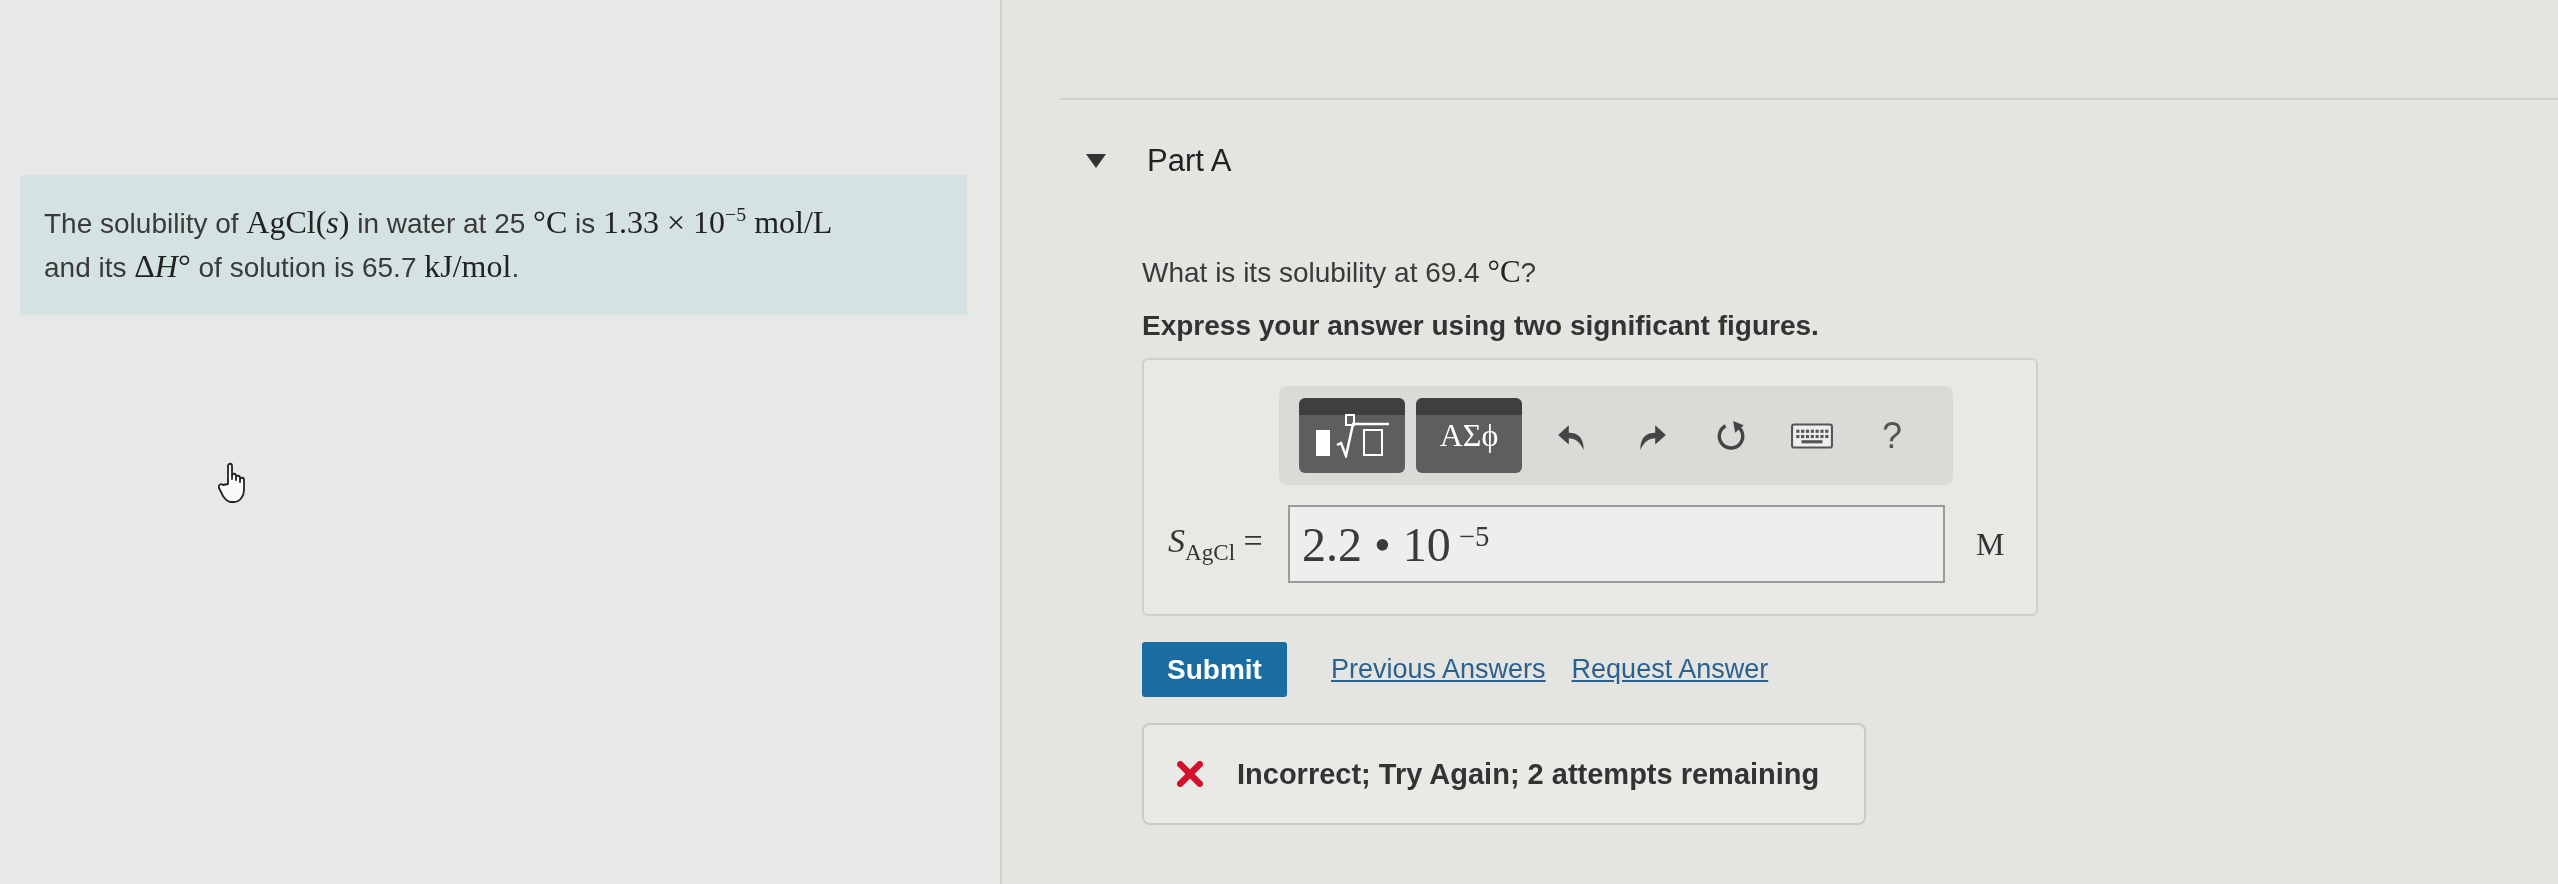  Describe the element at coordinates (1528, 774) in the screenshot. I see `feedback-text: Incorrect; Try Again; 2 attempts remaining` at that location.